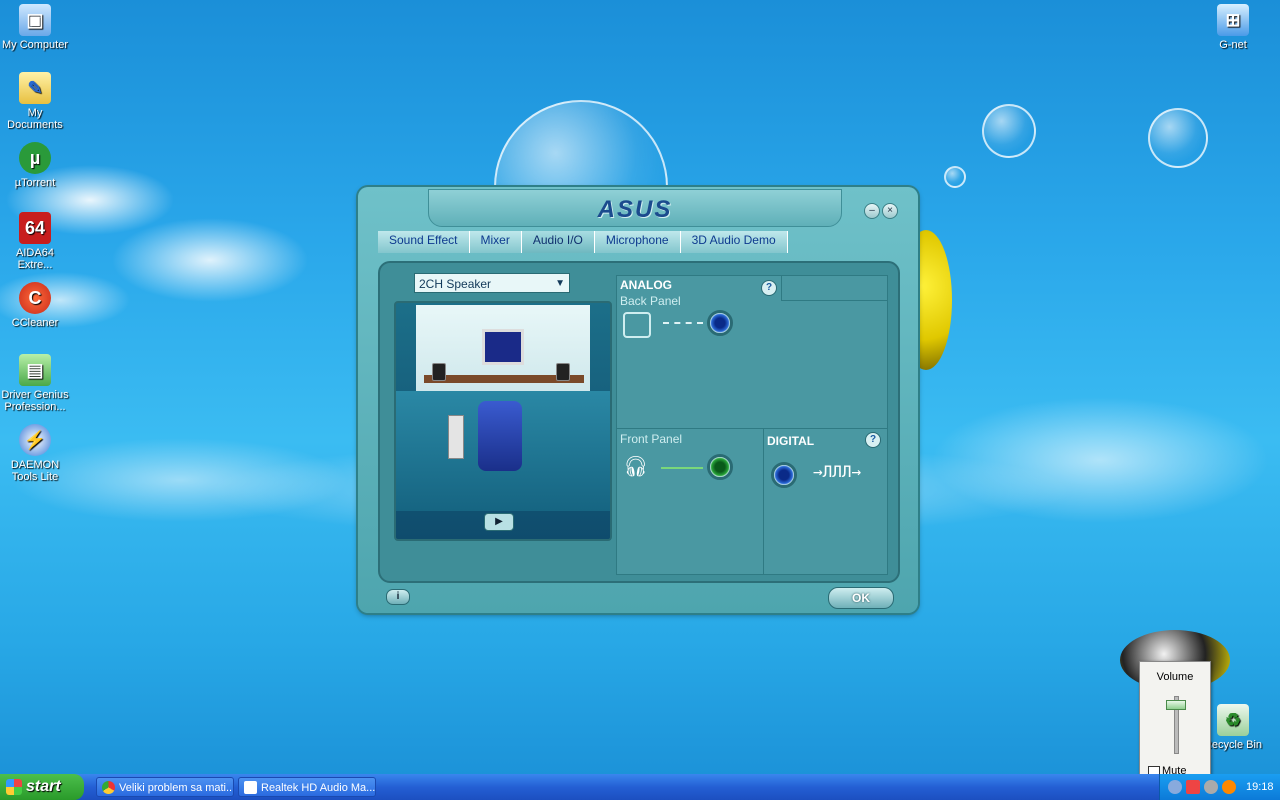  What do you see at coordinates (837, 471) in the screenshot?
I see `digital-signal-icon: →ЛЛЛ→` at bounding box center [837, 471].